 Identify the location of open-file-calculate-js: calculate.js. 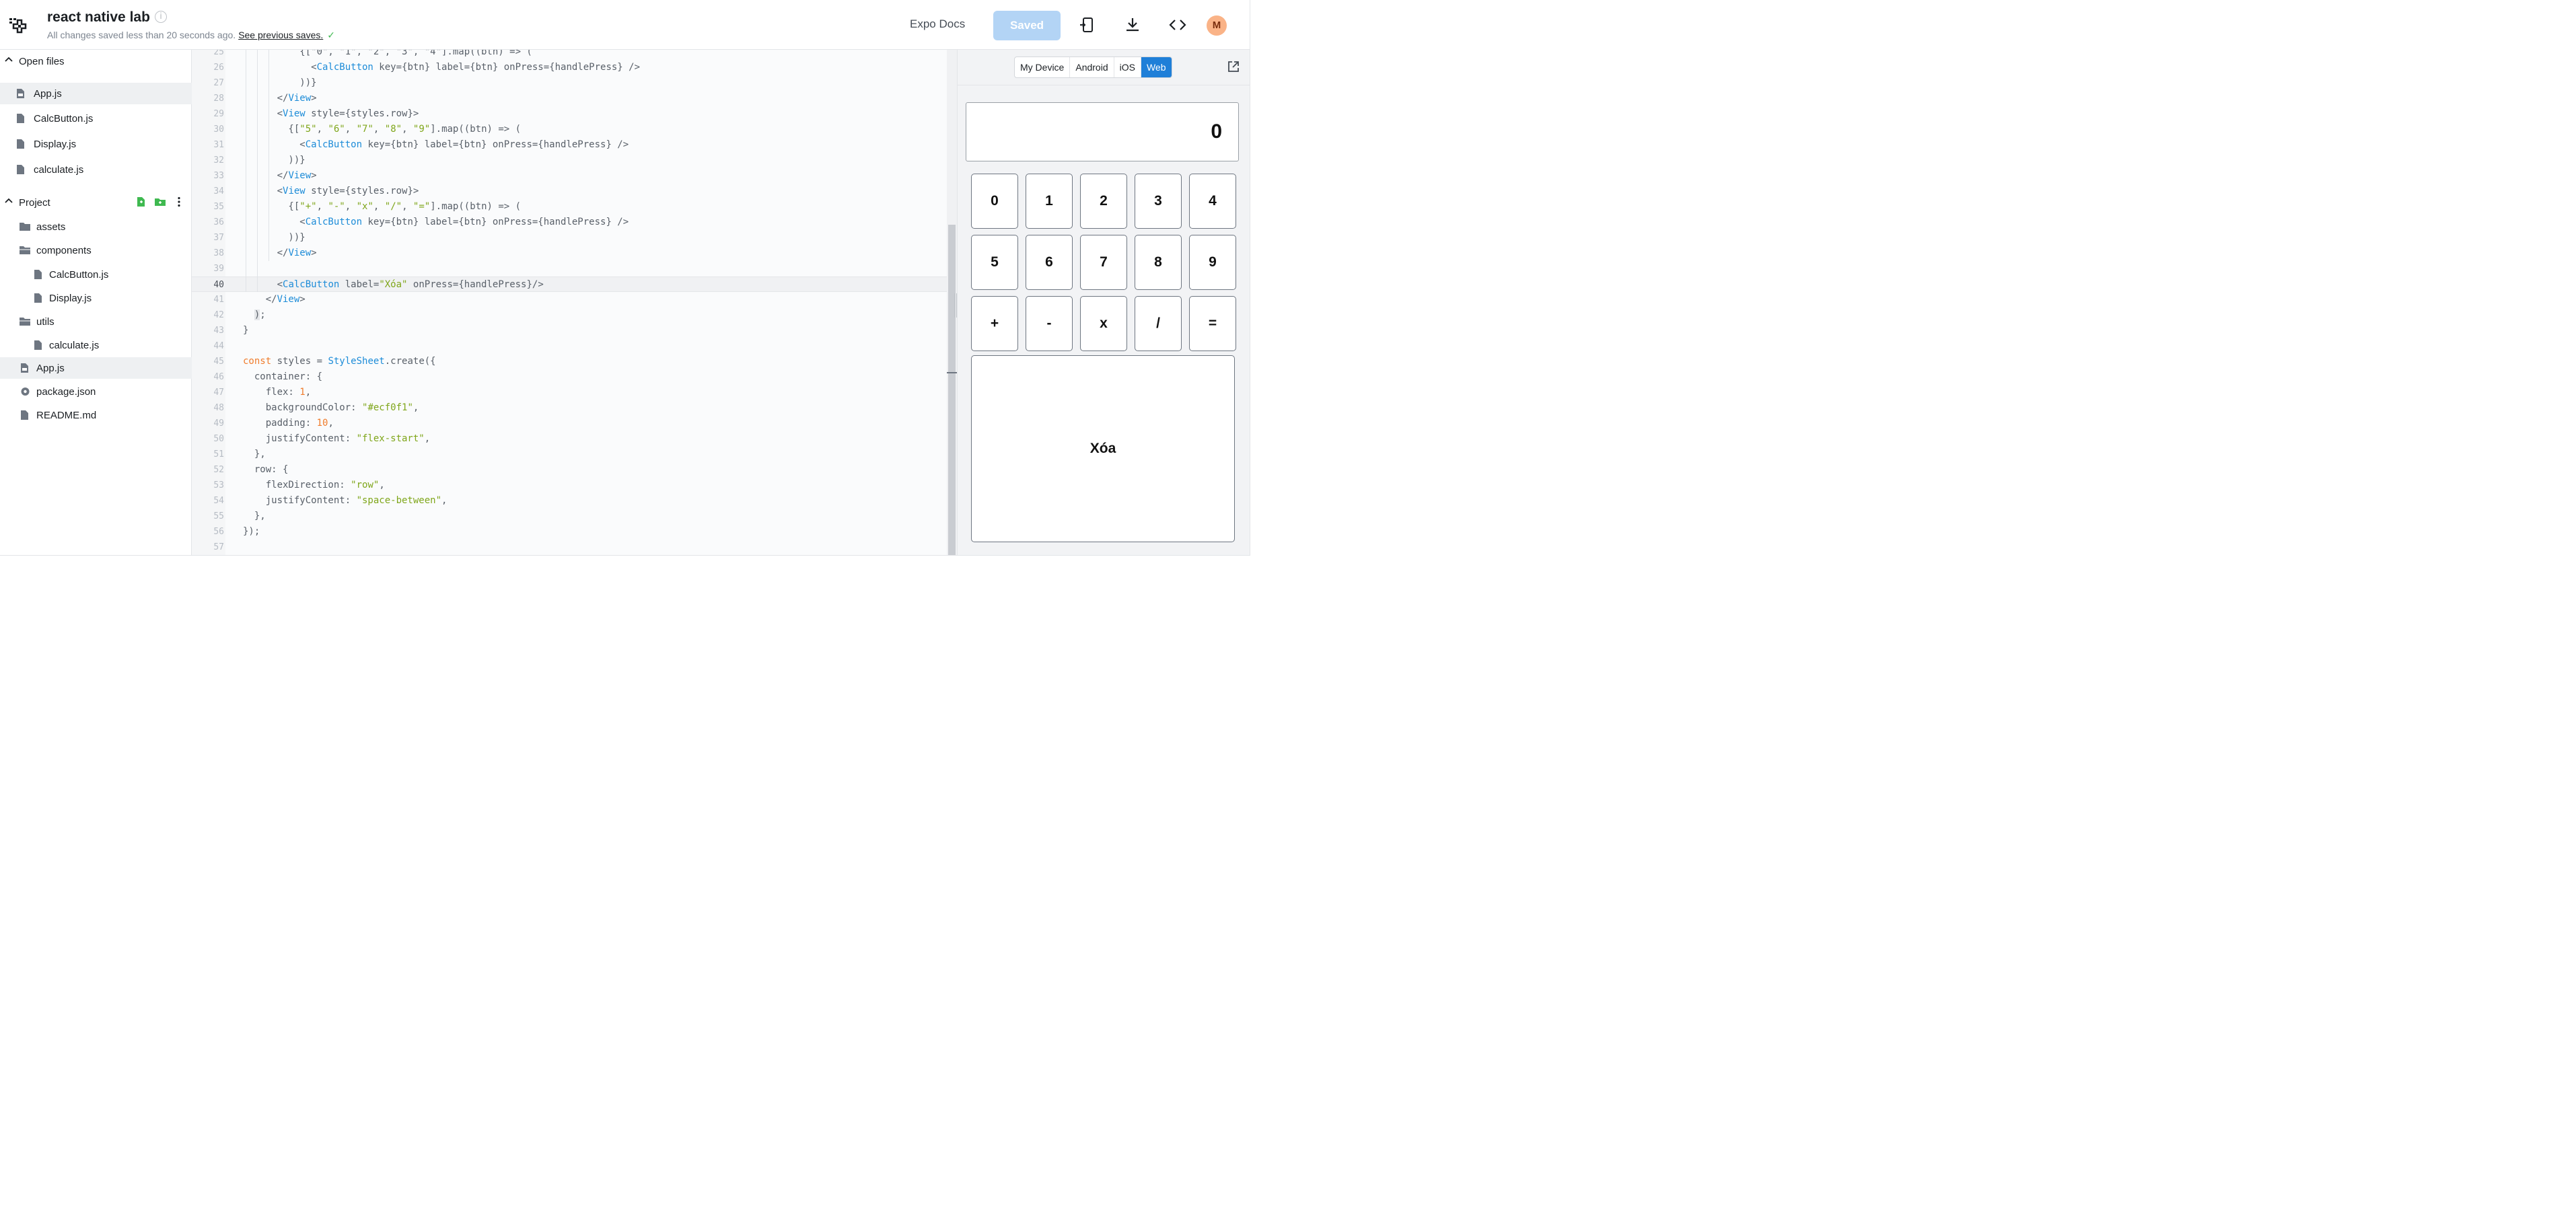
(96, 170).